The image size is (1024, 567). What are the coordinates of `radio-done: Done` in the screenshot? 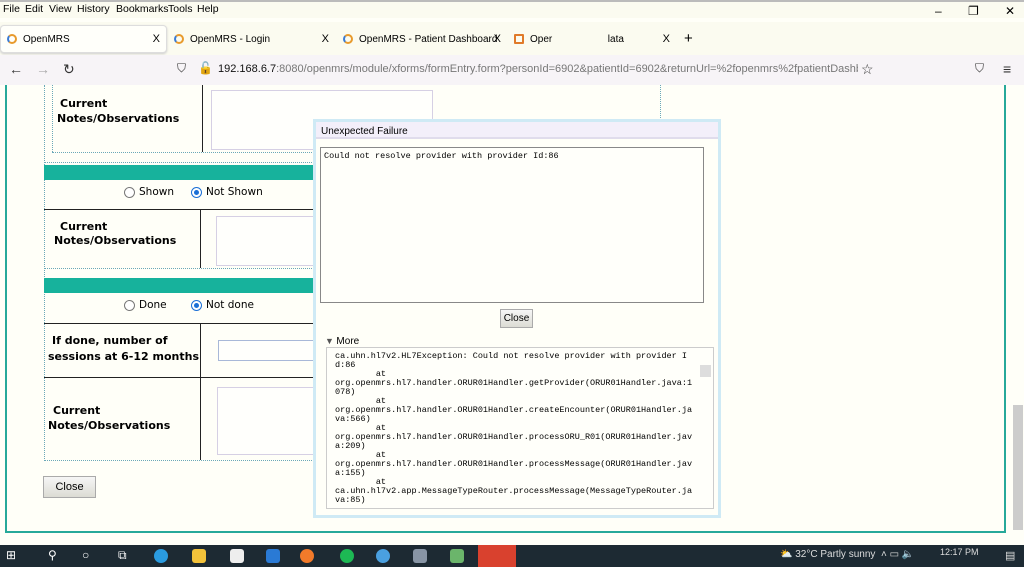 It's located at (145, 305).